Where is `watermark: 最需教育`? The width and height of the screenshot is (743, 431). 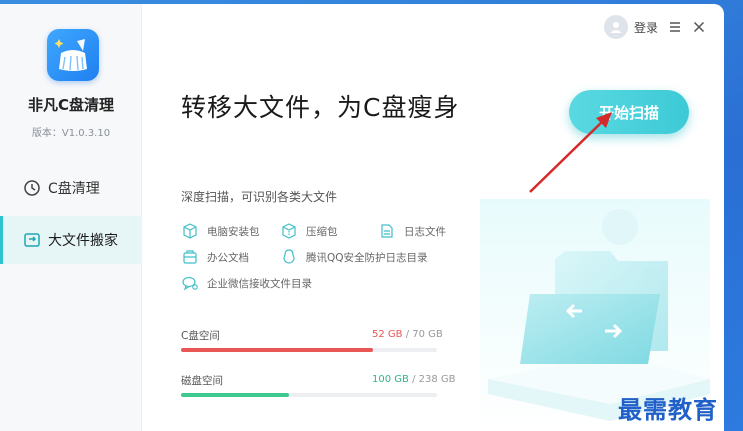
watermark: 最需教育 is located at coordinates (668, 409).